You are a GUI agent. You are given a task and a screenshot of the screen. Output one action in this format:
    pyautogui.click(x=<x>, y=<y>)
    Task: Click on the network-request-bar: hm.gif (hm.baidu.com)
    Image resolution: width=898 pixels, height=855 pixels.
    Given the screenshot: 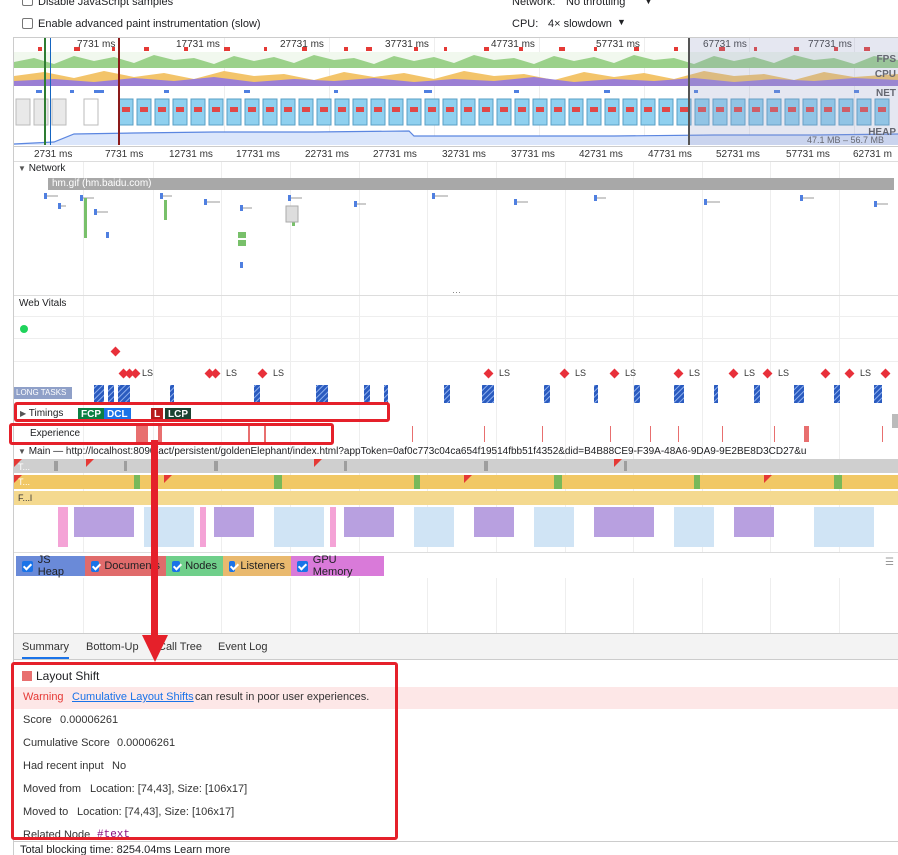 What is the action you would take?
    pyautogui.click(x=471, y=184)
    